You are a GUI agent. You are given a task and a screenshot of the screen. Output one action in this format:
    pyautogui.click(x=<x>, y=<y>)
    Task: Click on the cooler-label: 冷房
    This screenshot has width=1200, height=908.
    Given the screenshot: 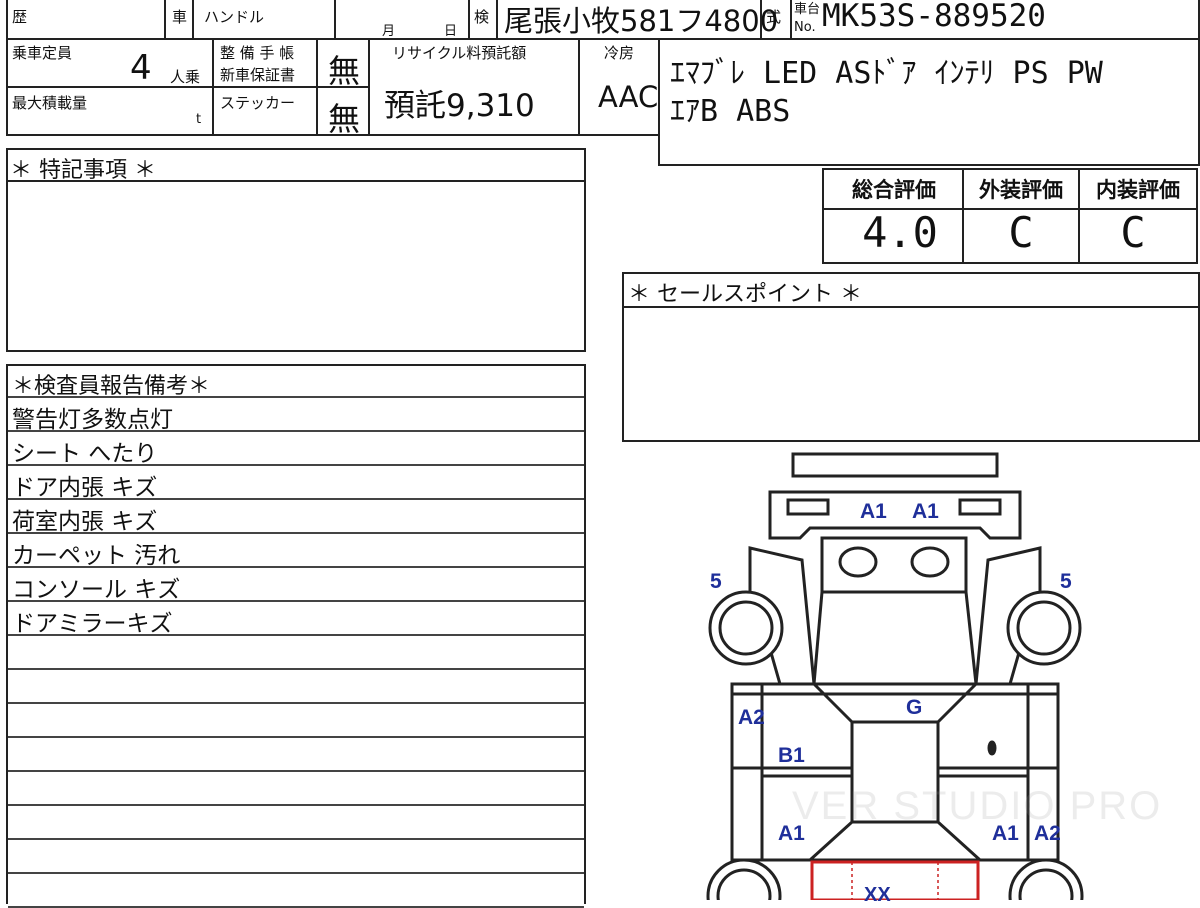 What is the action you would take?
    pyautogui.click(x=619, y=53)
    